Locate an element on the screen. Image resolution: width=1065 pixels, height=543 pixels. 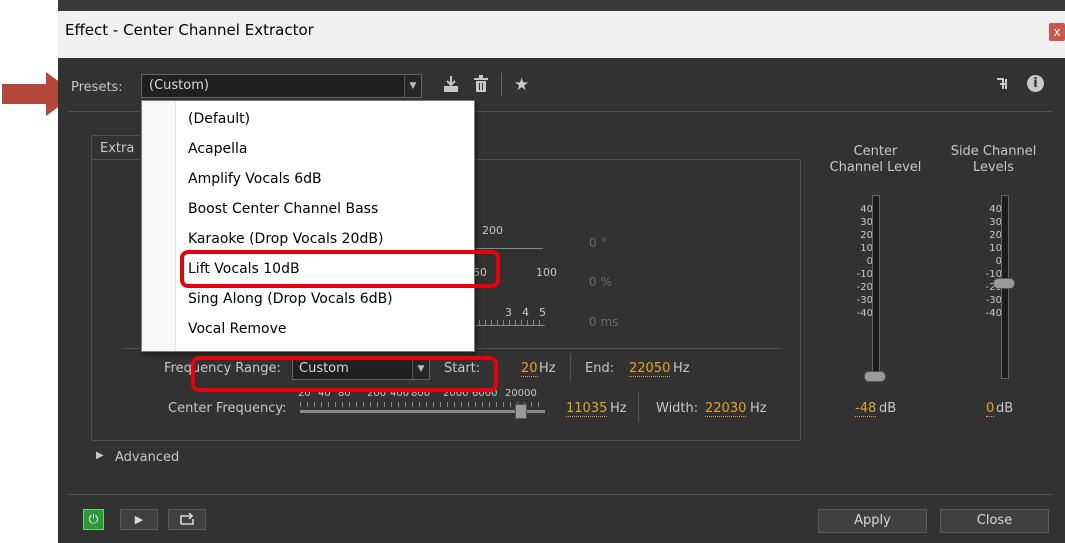
loop-button is located at coordinates (187, 519).